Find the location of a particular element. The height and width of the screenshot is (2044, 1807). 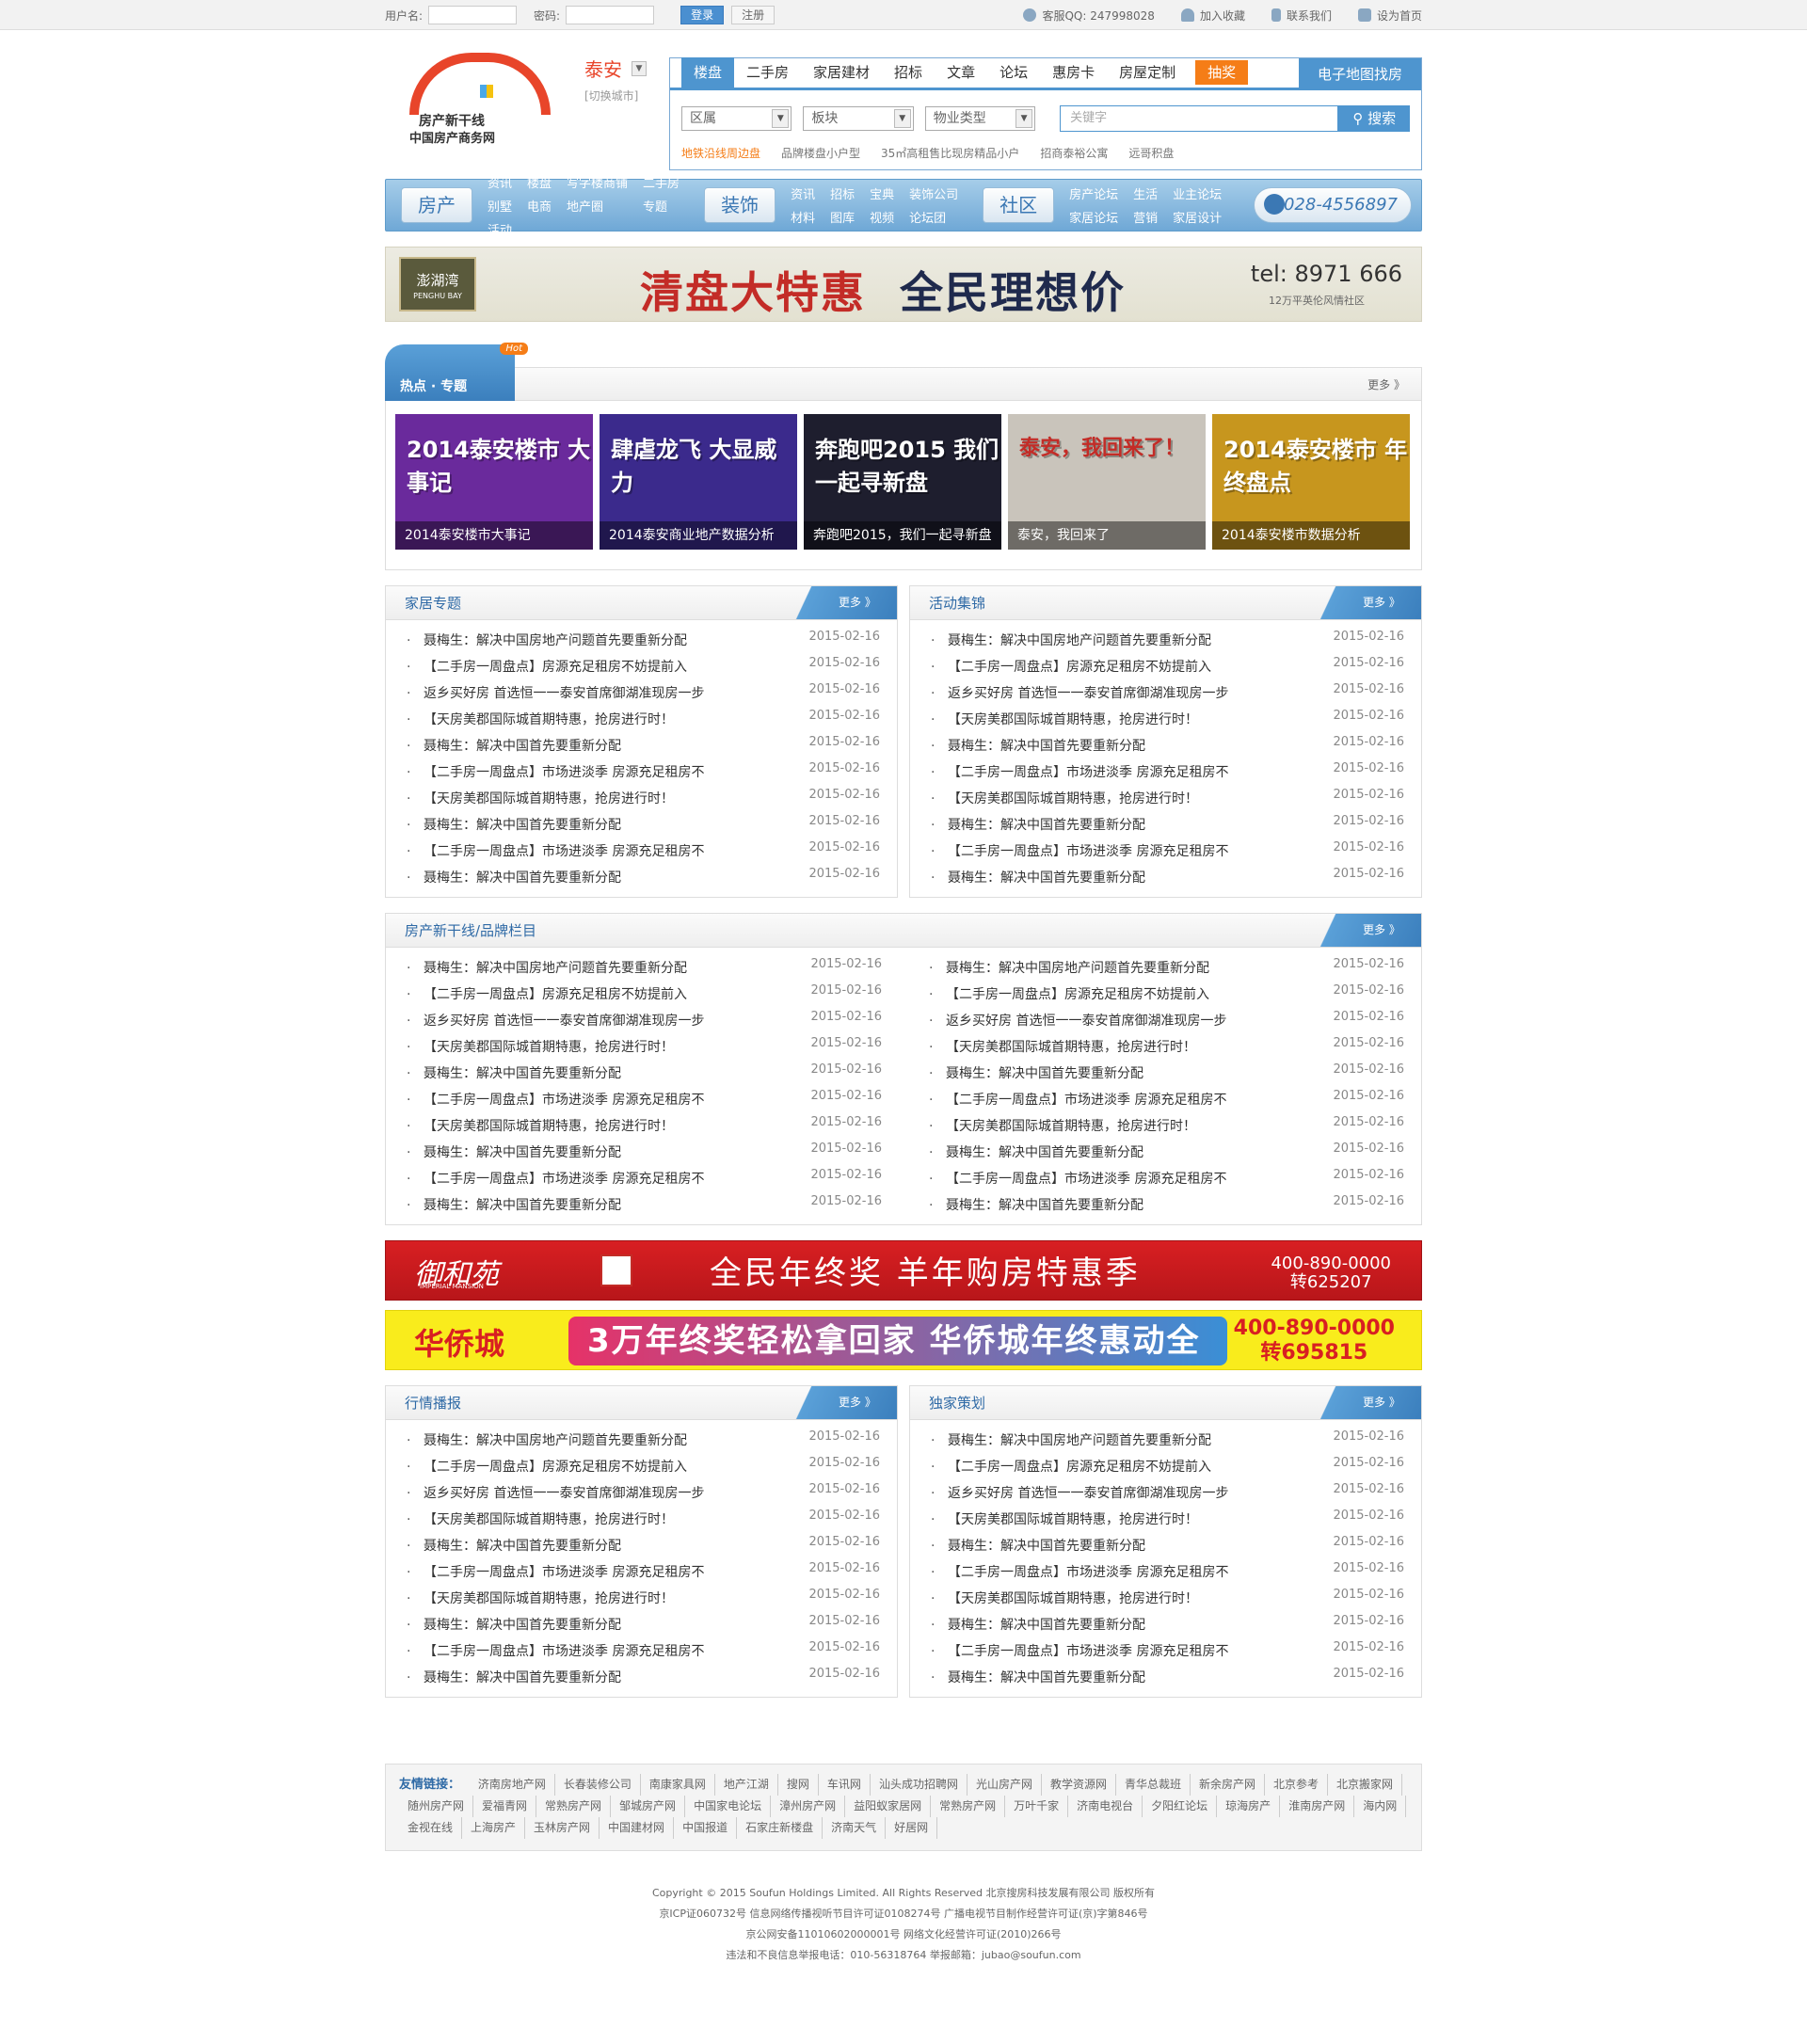

tab-luntan: 论坛 is located at coordinates (1013, 72).